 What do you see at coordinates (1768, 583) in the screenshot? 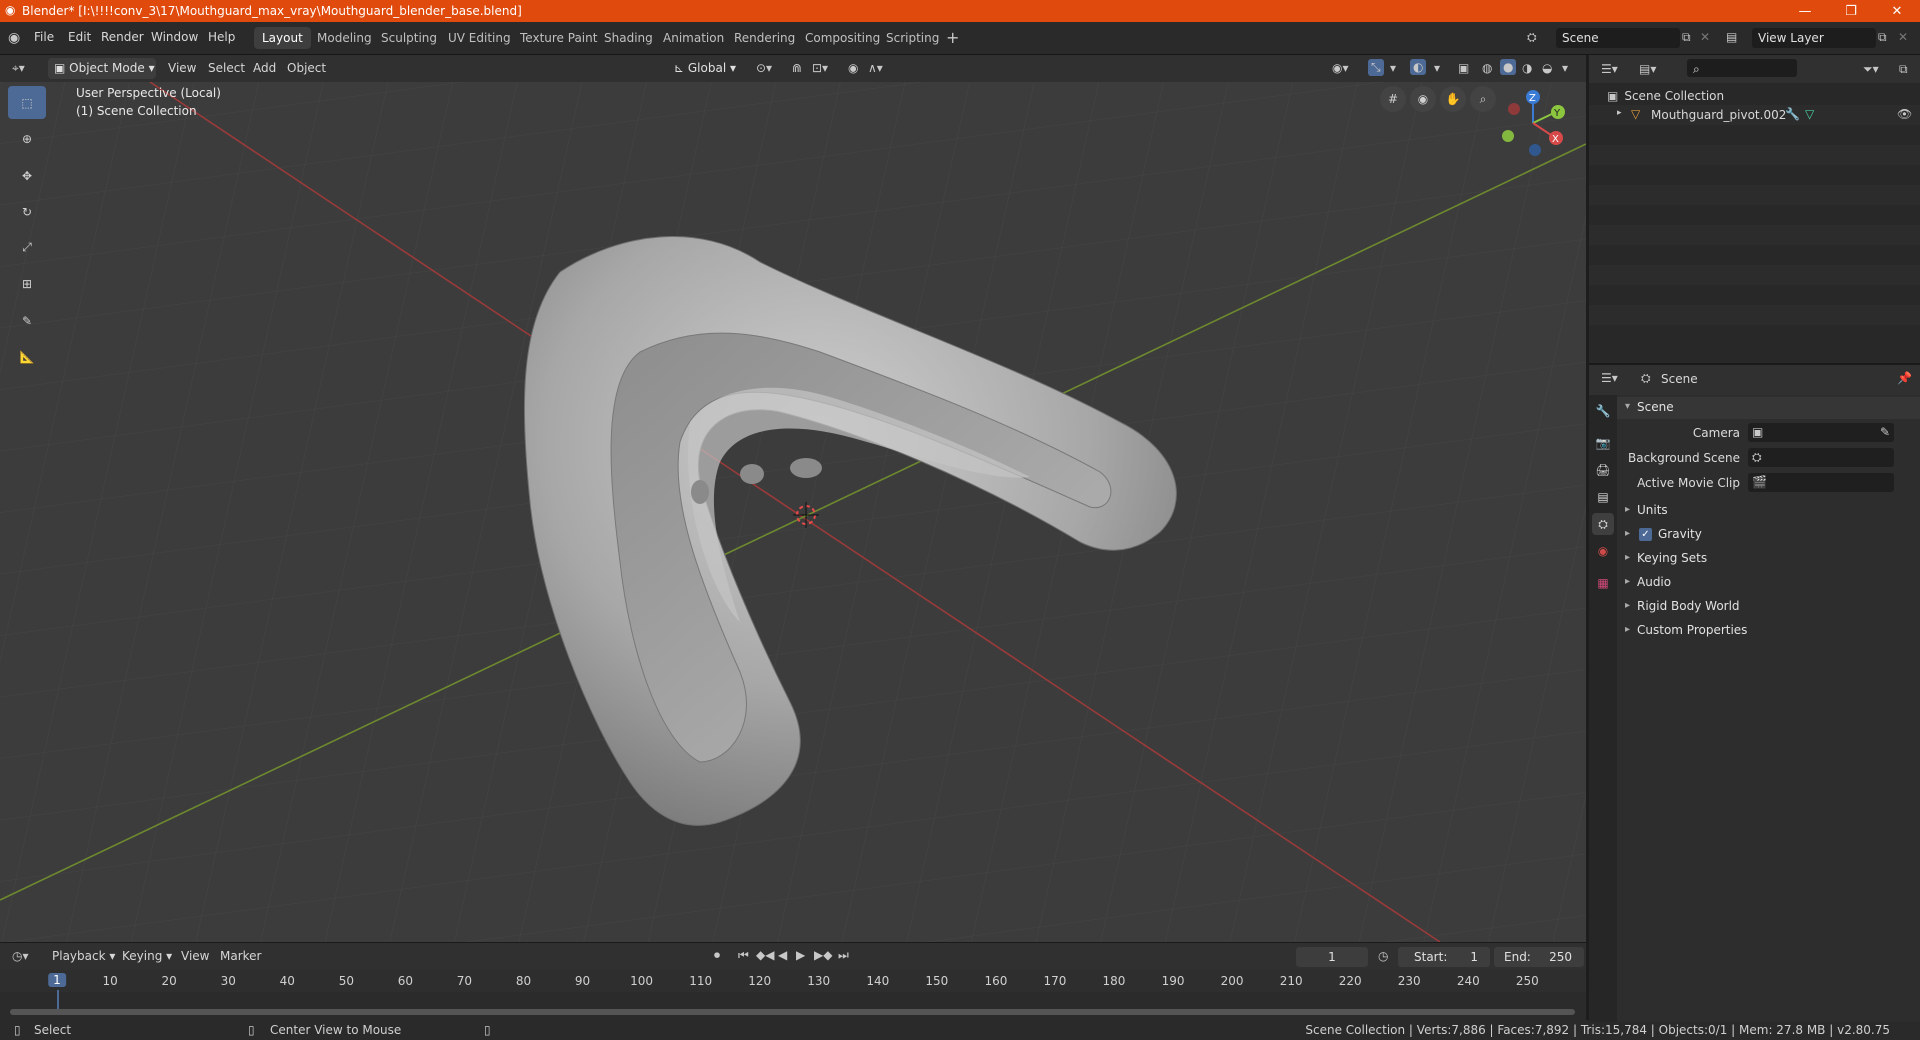
I see `panel-audio: ▸ Audio` at bounding box center [1768, 583].